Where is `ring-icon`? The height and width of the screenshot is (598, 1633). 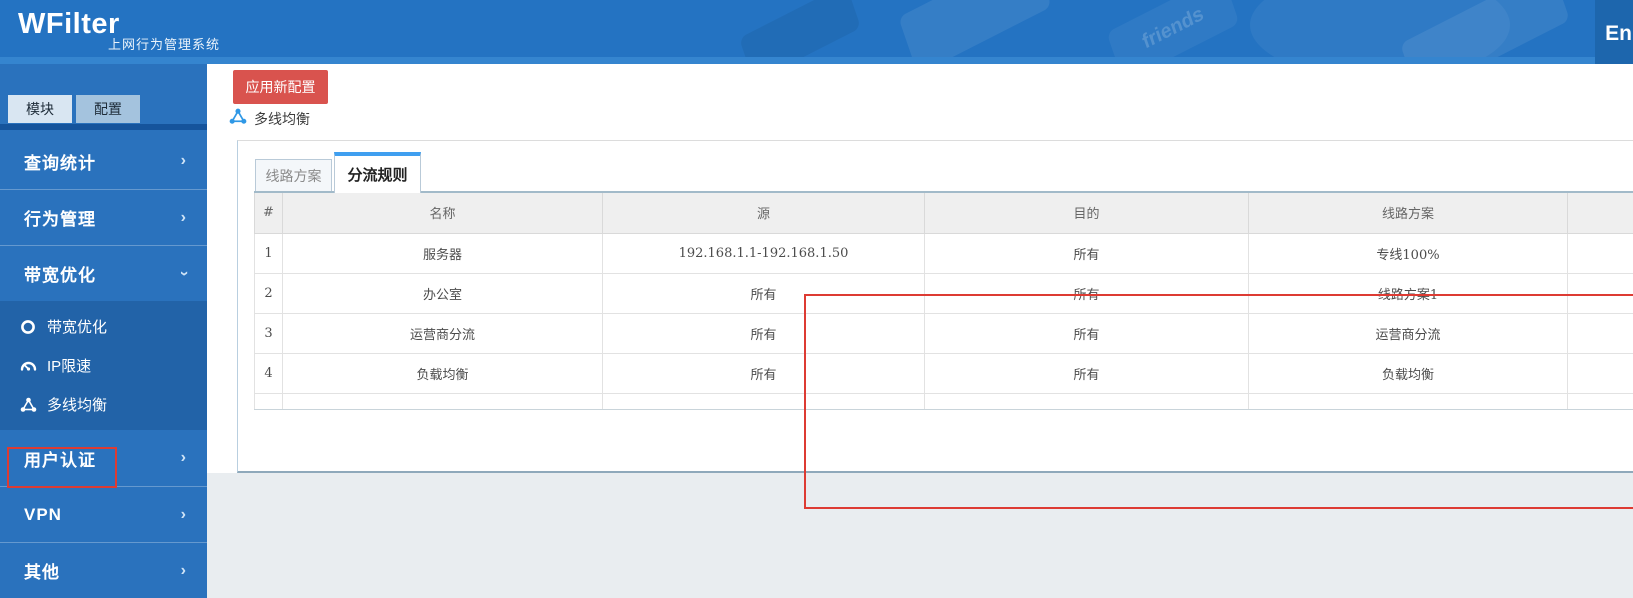 ring-icon is located at coordinates (28, 327).